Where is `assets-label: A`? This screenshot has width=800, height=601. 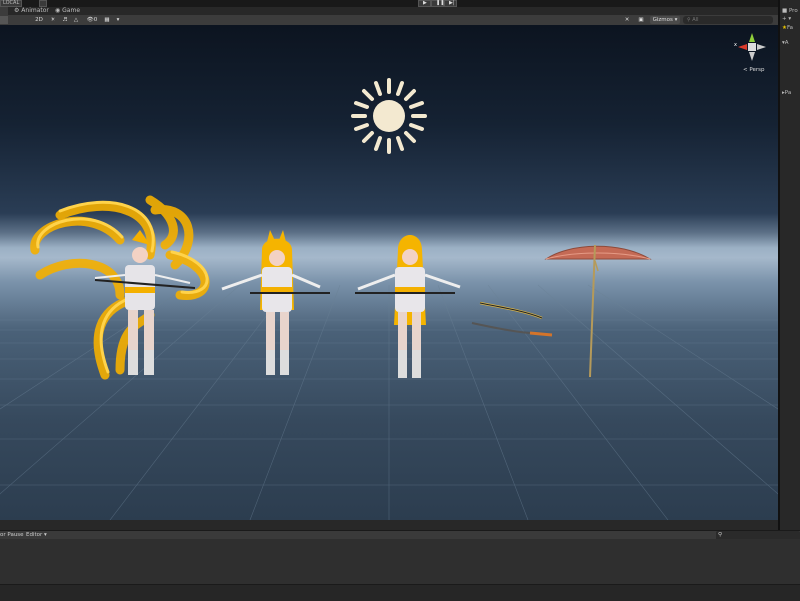
assets-label: A is located at coordinates (786, 43).